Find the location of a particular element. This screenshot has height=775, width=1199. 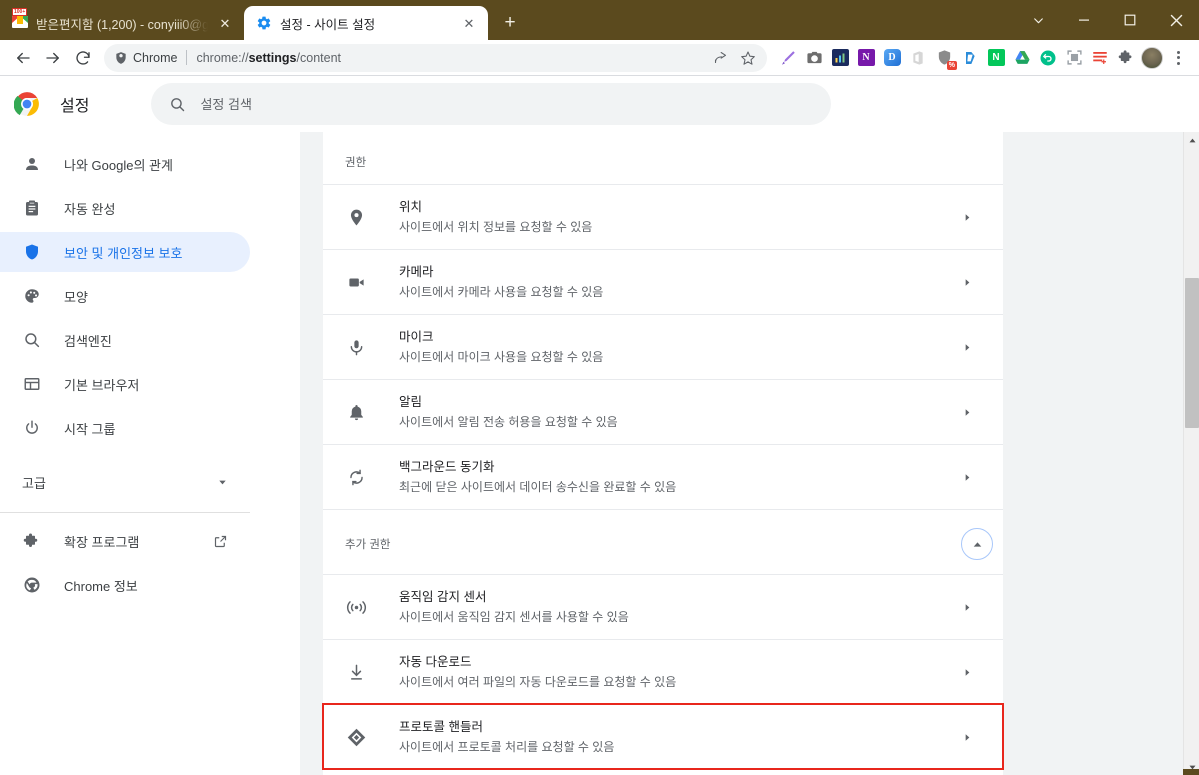

permission-text: 프로토콜 핸들러 사이트에서 프로토콜 처리를 요청할 수 있음 is located at coordinates (680, 737).